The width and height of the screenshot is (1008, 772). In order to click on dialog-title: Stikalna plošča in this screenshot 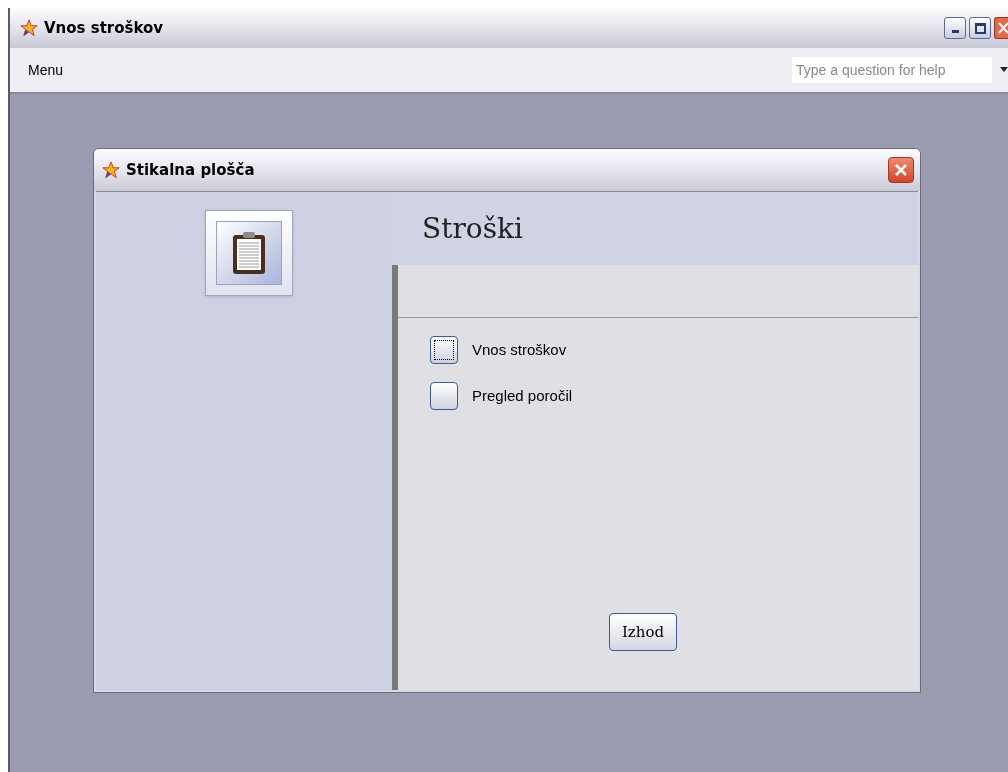, I will do `click(190, 170)`.